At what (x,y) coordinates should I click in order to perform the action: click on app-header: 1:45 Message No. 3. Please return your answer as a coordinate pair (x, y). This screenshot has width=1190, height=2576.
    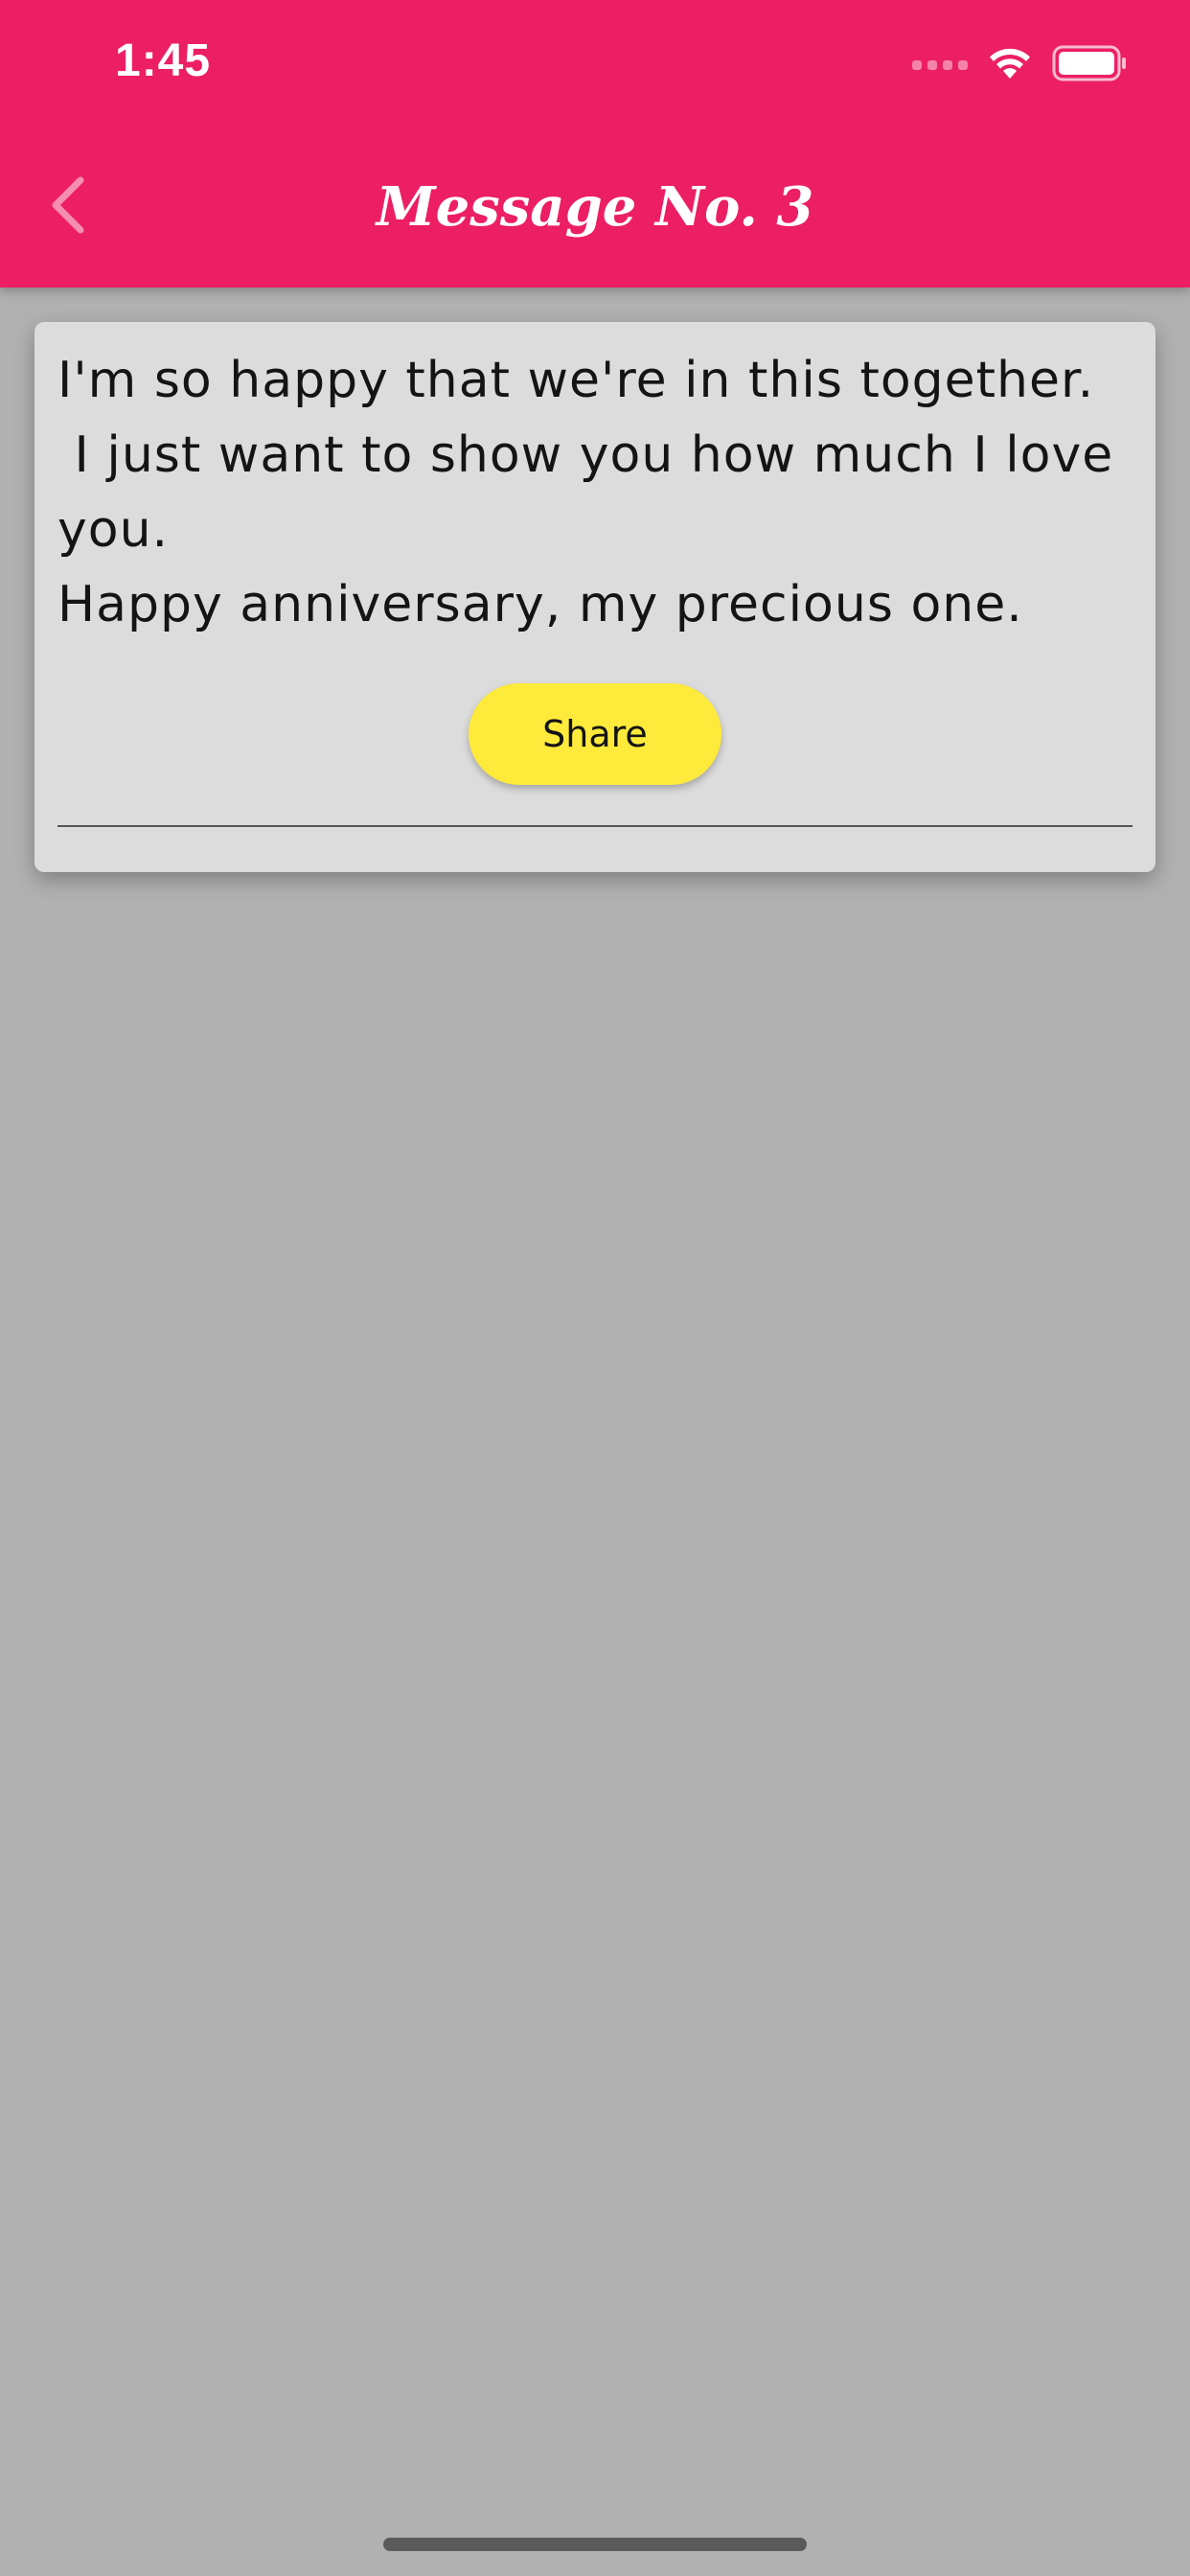
    Looking at the image, I should click on (595, 144).